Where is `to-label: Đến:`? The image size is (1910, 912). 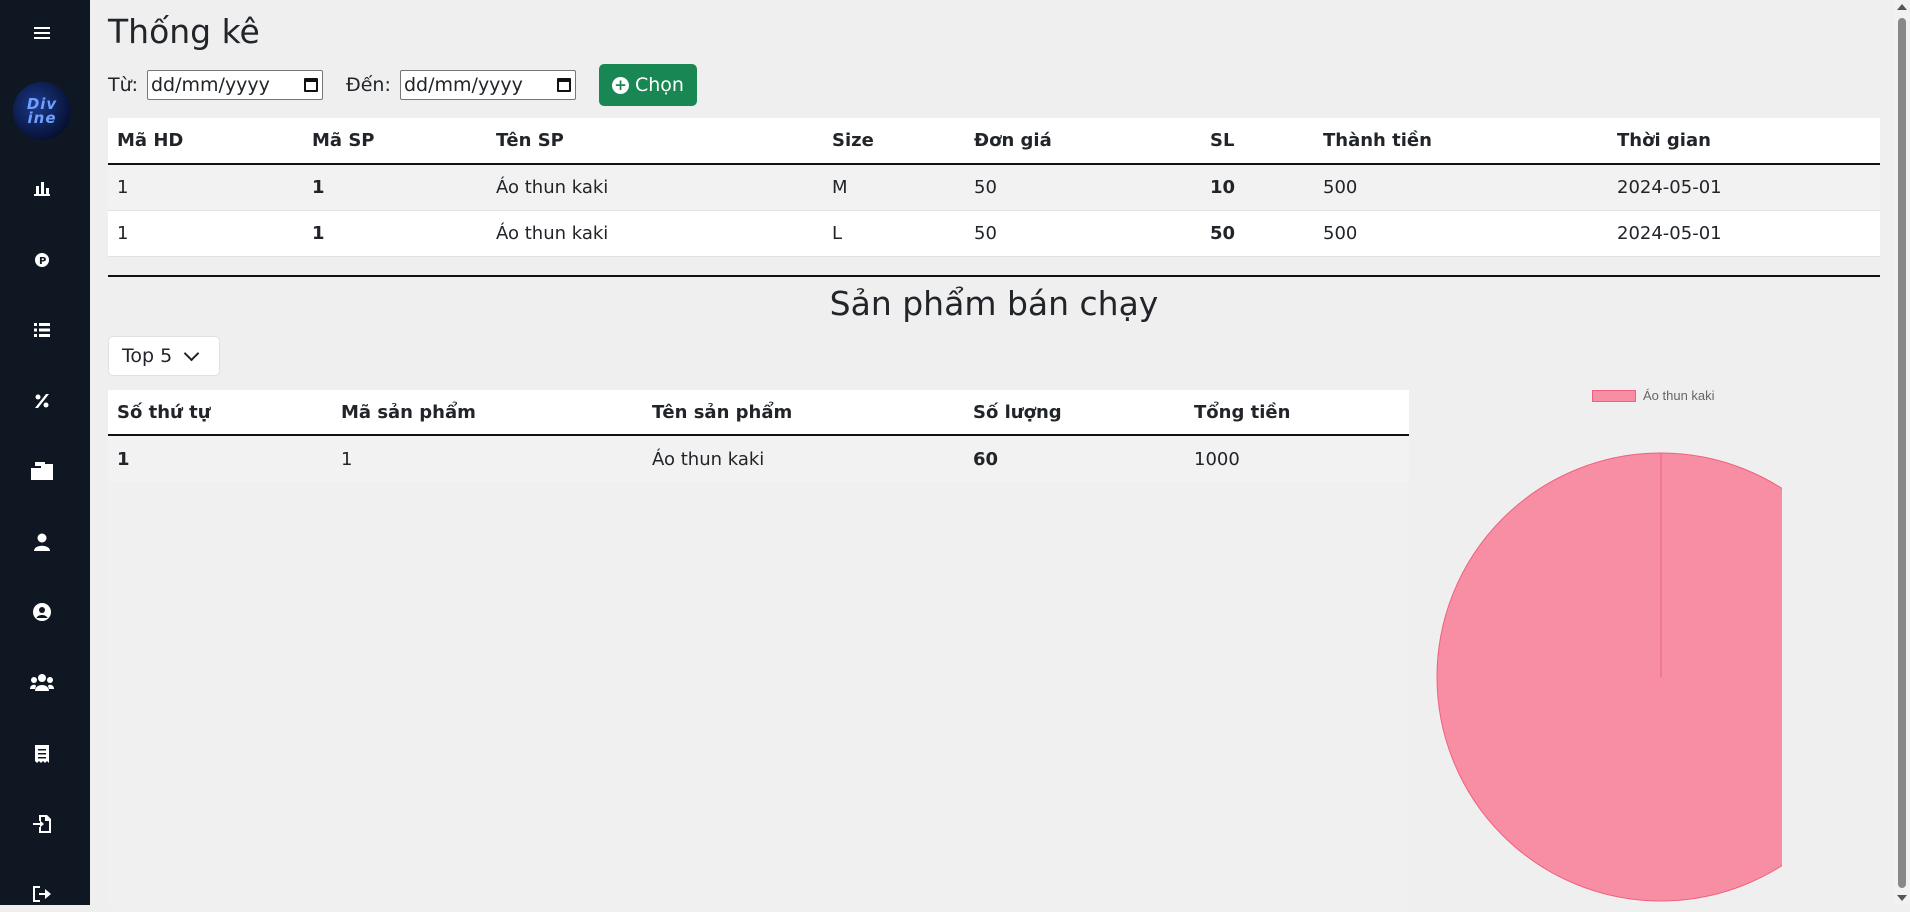 to-label: Đến: is located at coordinates (368, 85).